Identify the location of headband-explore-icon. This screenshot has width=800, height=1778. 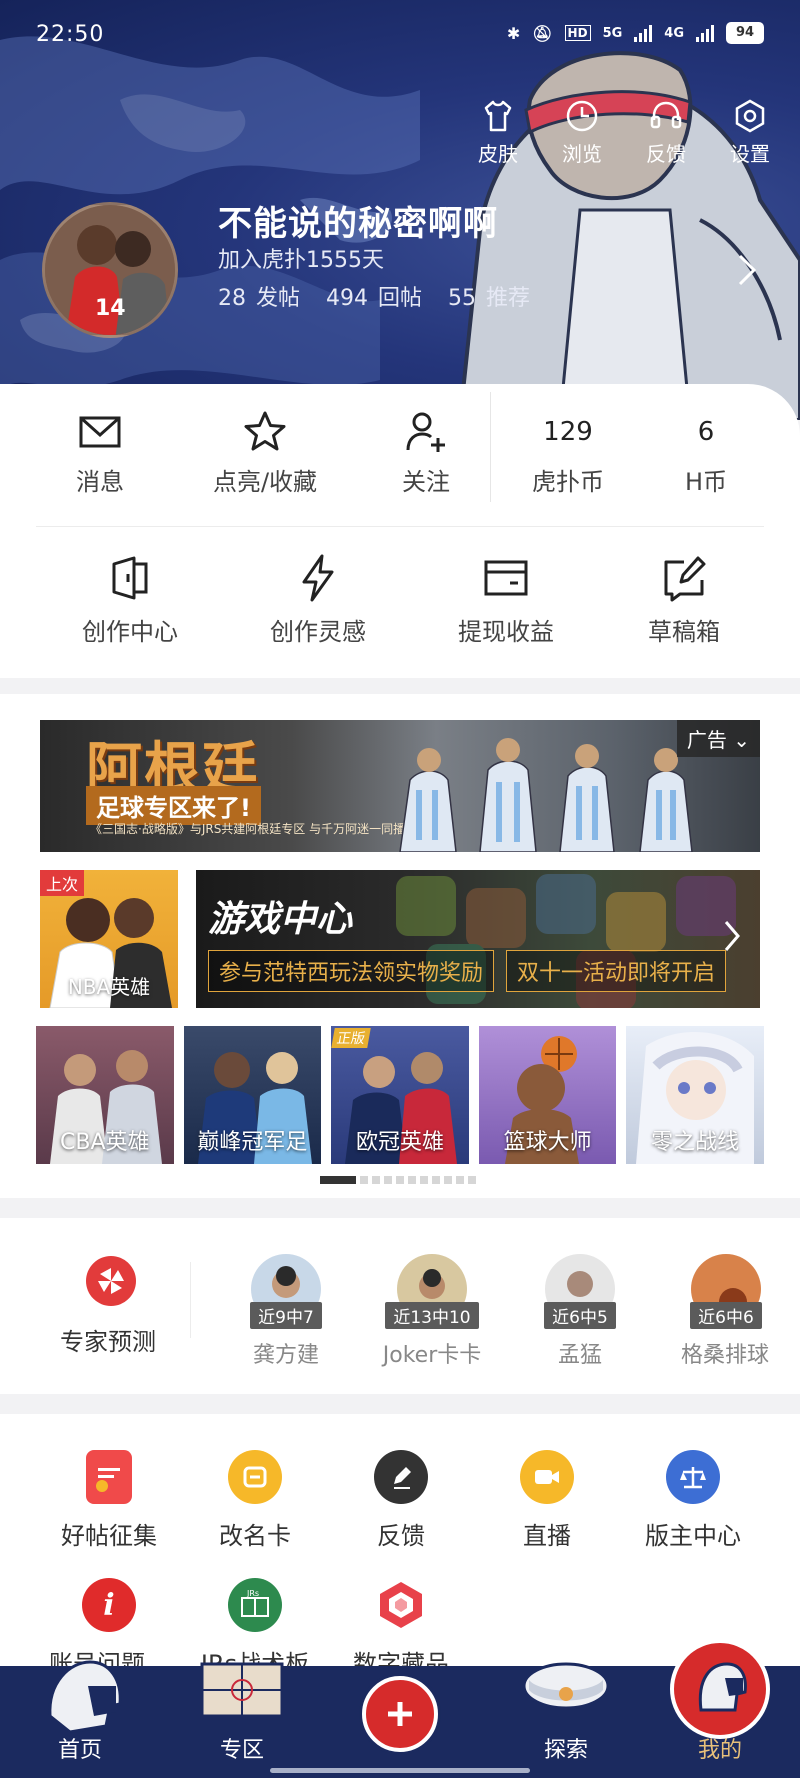
(566, 1686).